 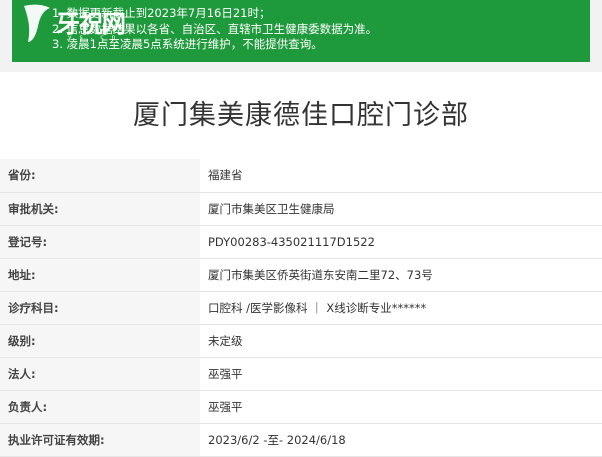 I want to click on field-label-level: 级别:, so click(x=100, y=340).